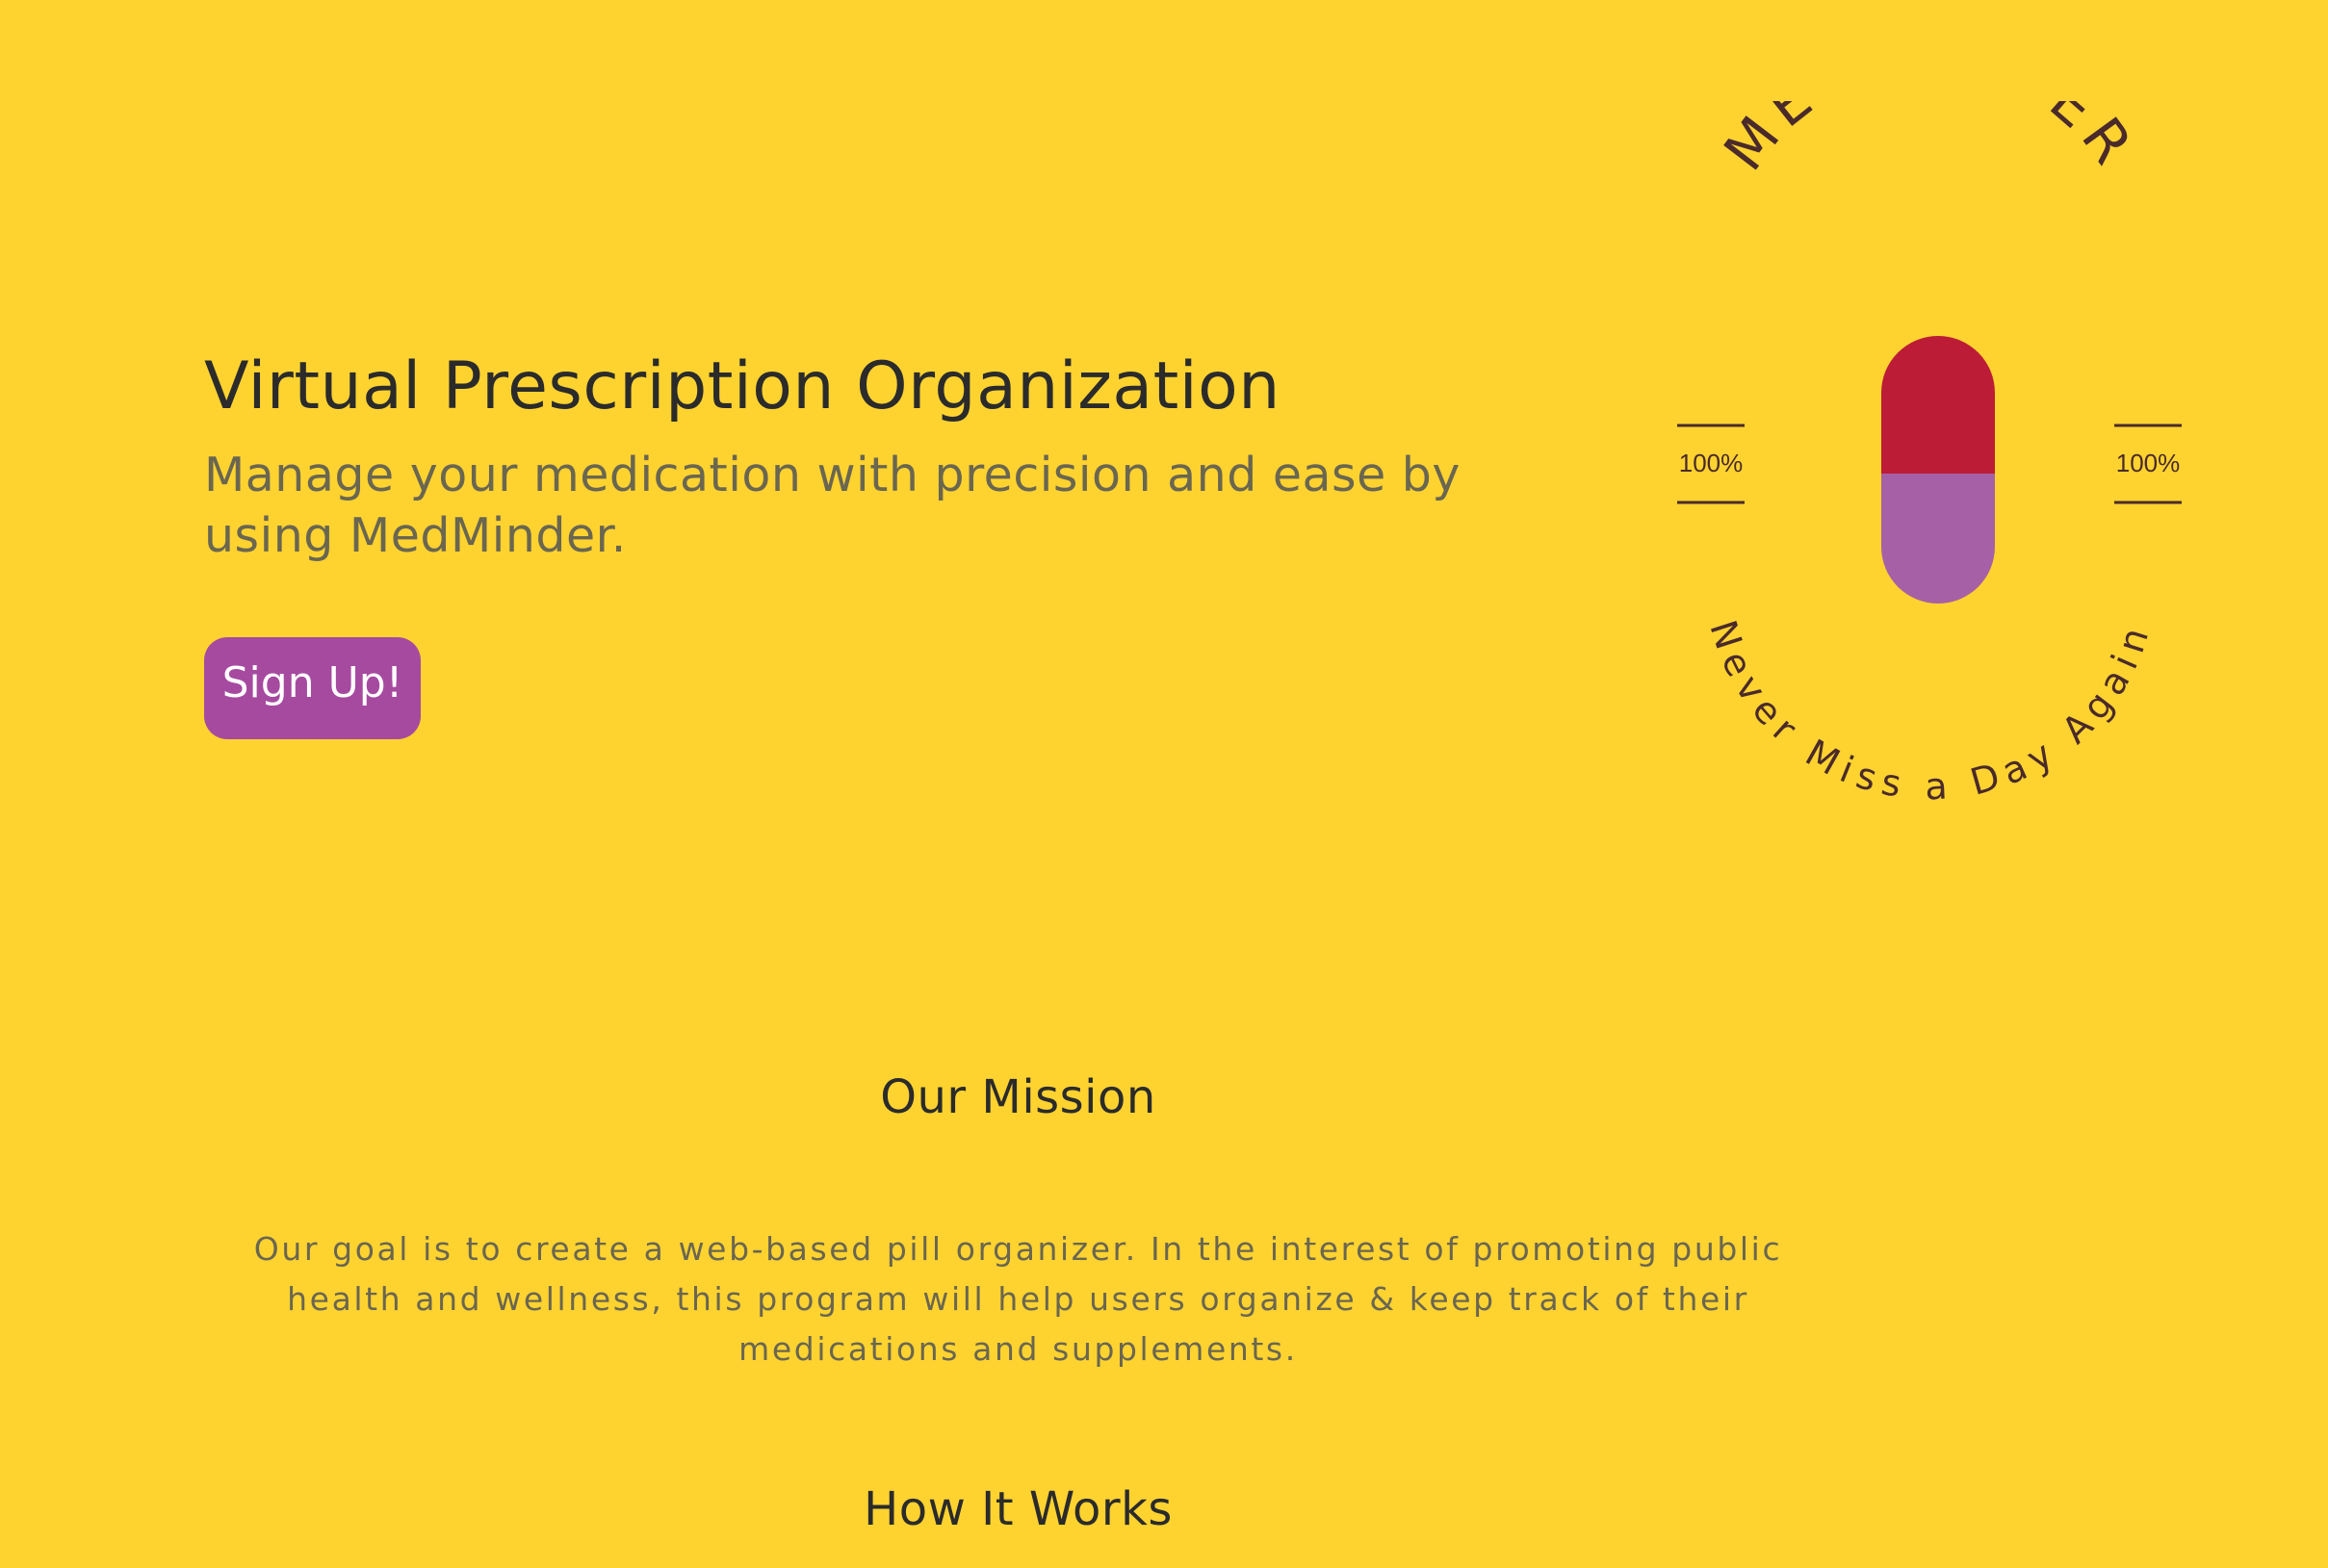 This screenshot has height=1568, width=2328. Describe the element at coordinates (1931, 142) in the screenshot. I see `logo-brand-text: MEDMINDER` at that location.